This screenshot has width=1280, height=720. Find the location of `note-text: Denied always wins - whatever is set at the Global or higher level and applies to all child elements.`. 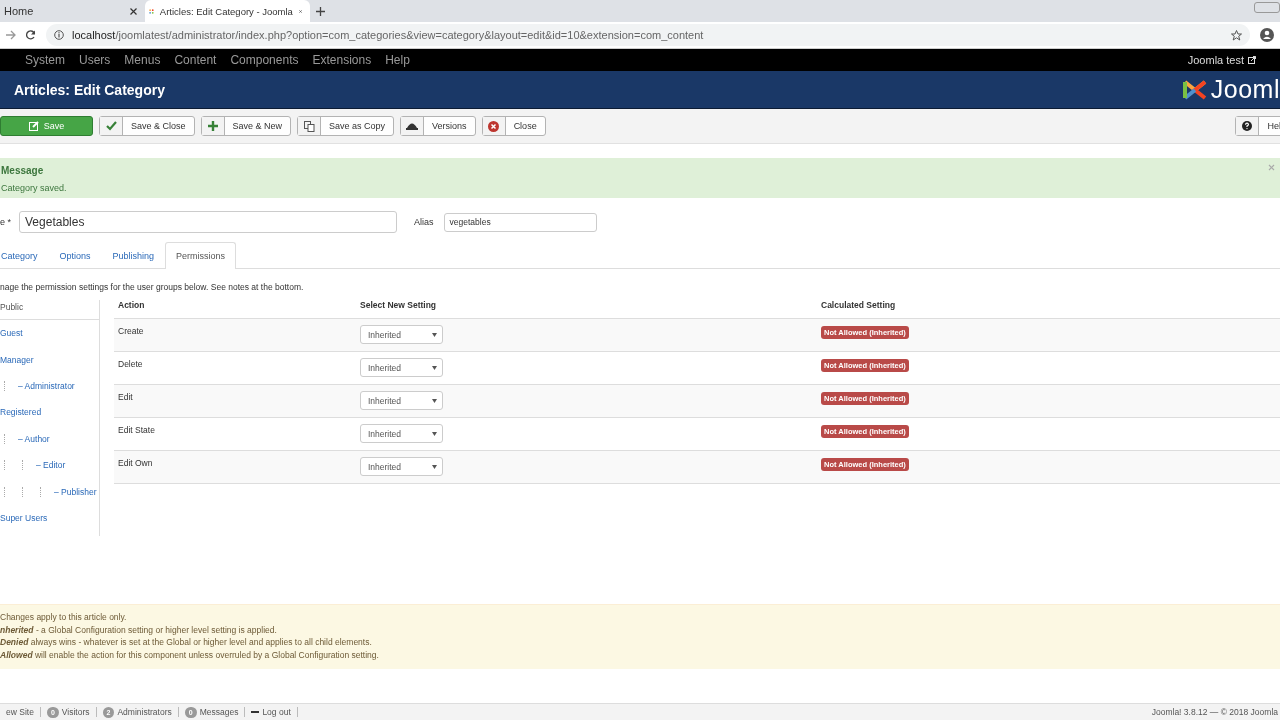

note-text: Denied always wins - whatever is set at the Global or higher level and applies to all child elements. is located at coordinates (186, 642).